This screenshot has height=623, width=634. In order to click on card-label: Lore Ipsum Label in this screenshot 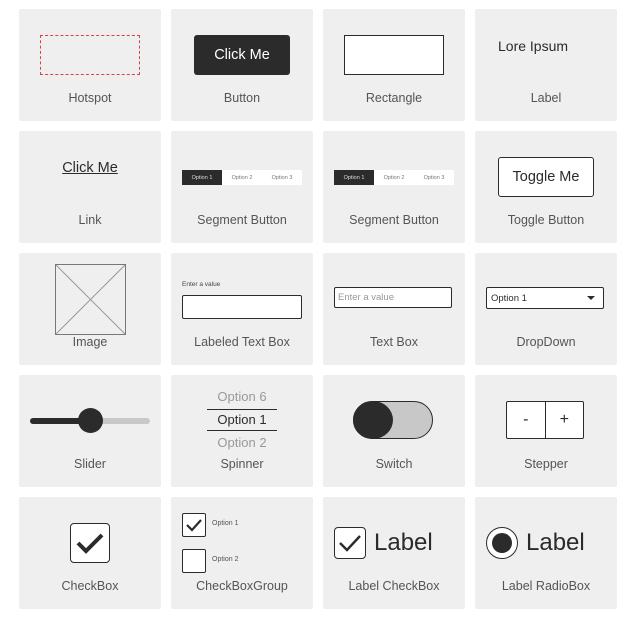, I will do `click(546, 65)`.